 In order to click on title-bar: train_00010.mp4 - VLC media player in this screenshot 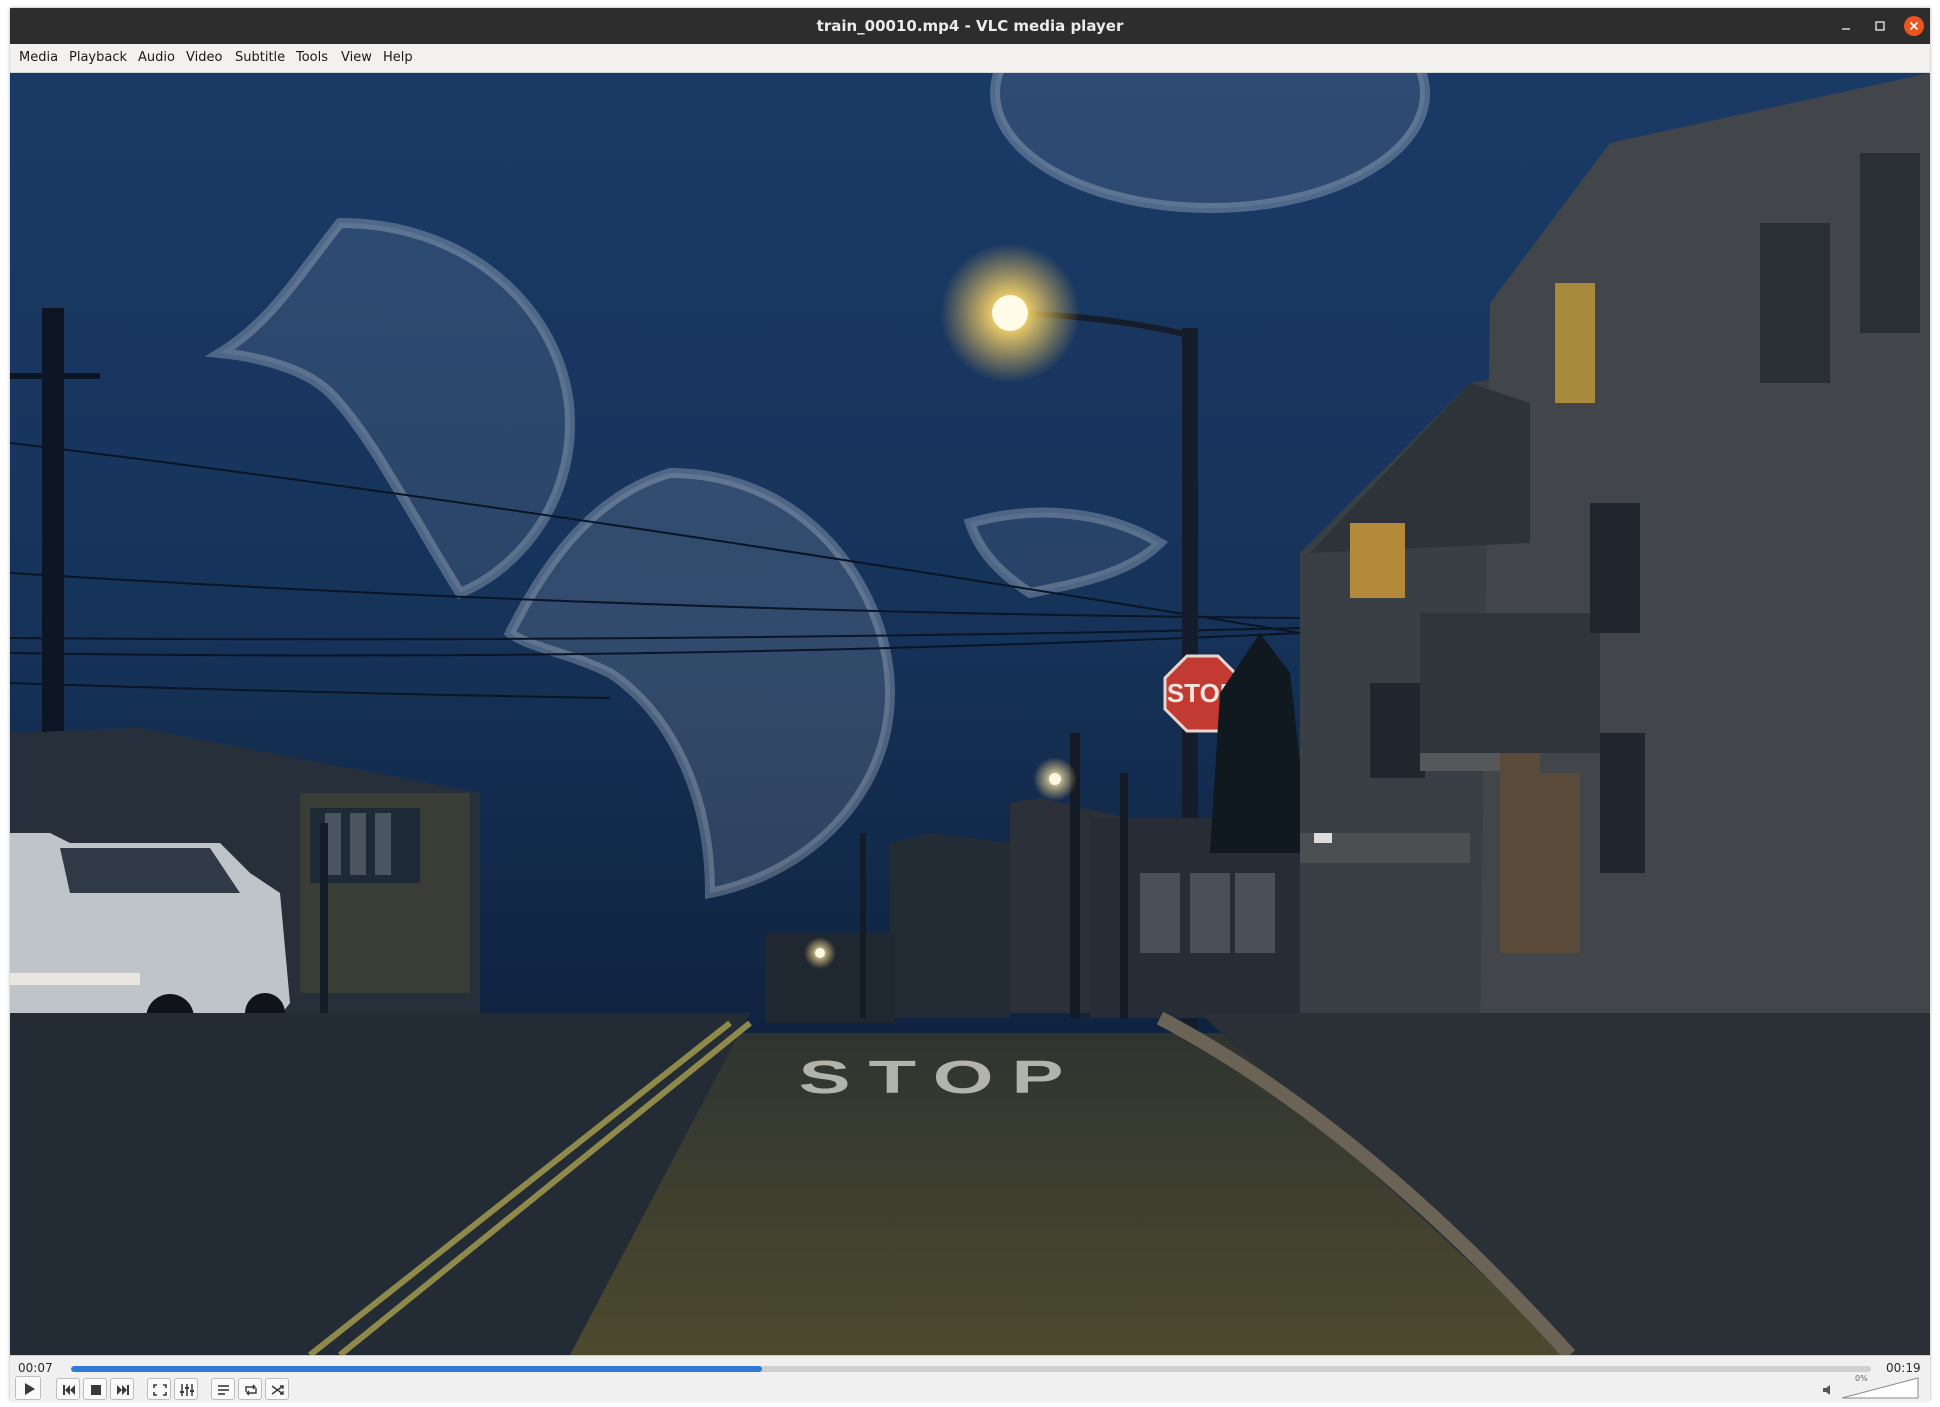, I will do `click(970, 26)`.